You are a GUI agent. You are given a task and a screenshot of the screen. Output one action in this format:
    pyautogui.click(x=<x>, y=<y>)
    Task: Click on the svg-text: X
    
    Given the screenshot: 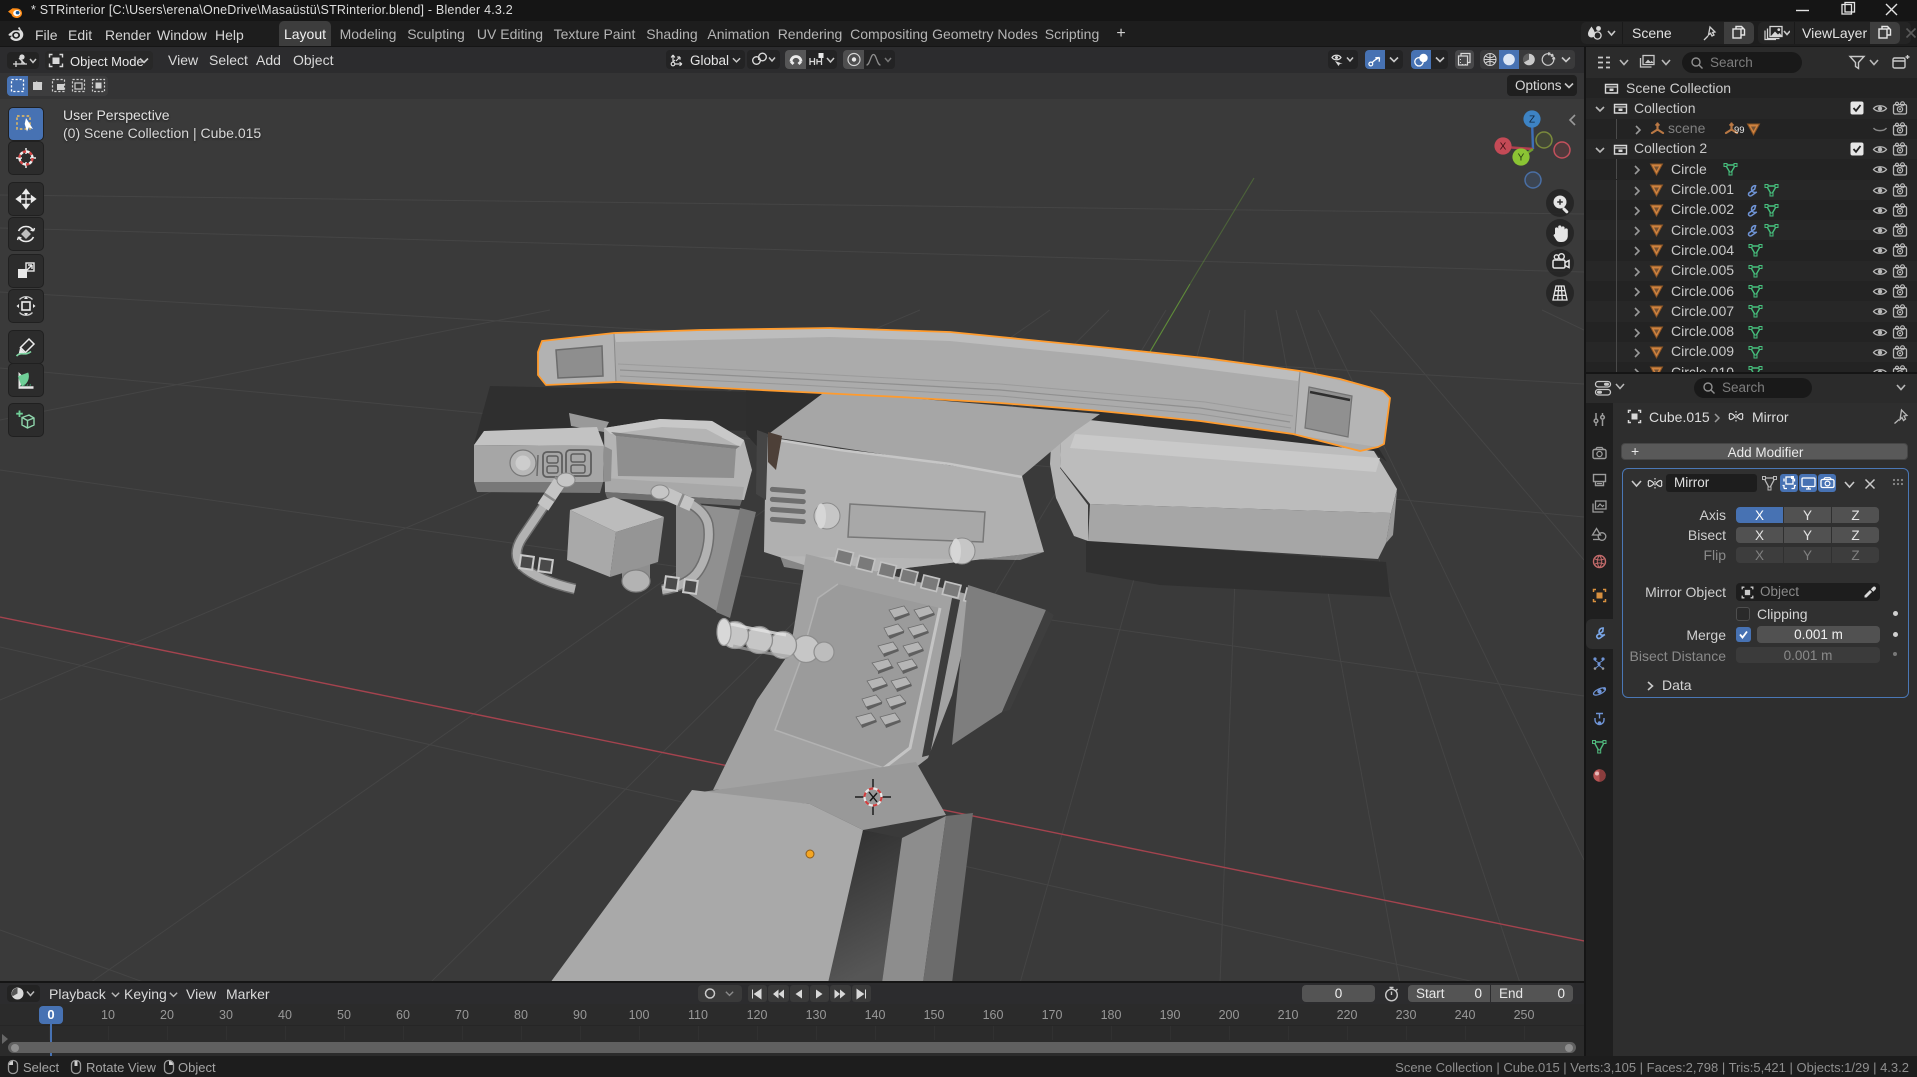 What is the action you would take?
    pyautogui.click(x=1503, y=147)
    